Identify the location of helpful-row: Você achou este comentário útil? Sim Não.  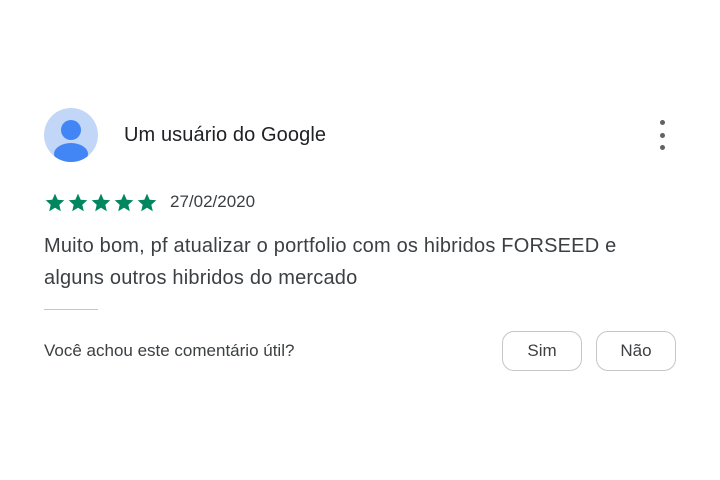
(360, 351).